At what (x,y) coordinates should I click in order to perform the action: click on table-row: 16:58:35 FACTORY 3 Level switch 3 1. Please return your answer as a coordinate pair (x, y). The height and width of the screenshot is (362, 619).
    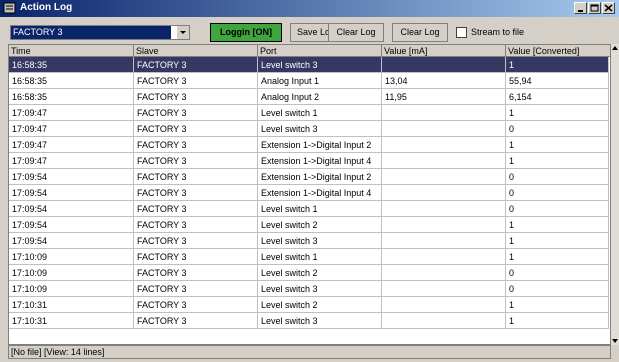
    Looking at the image, I should click on (309, 65).